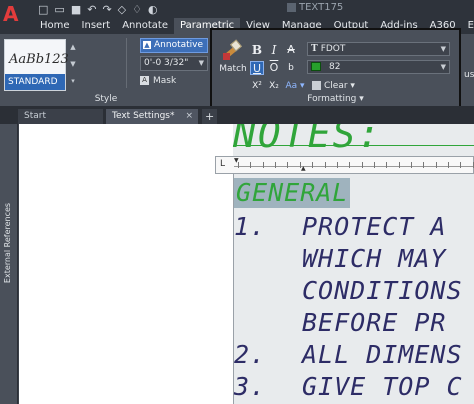 The height and width of the screenshot is (404, 474). I want to click on mtext-ruler: L ▼ ▲, so click(344, 165).